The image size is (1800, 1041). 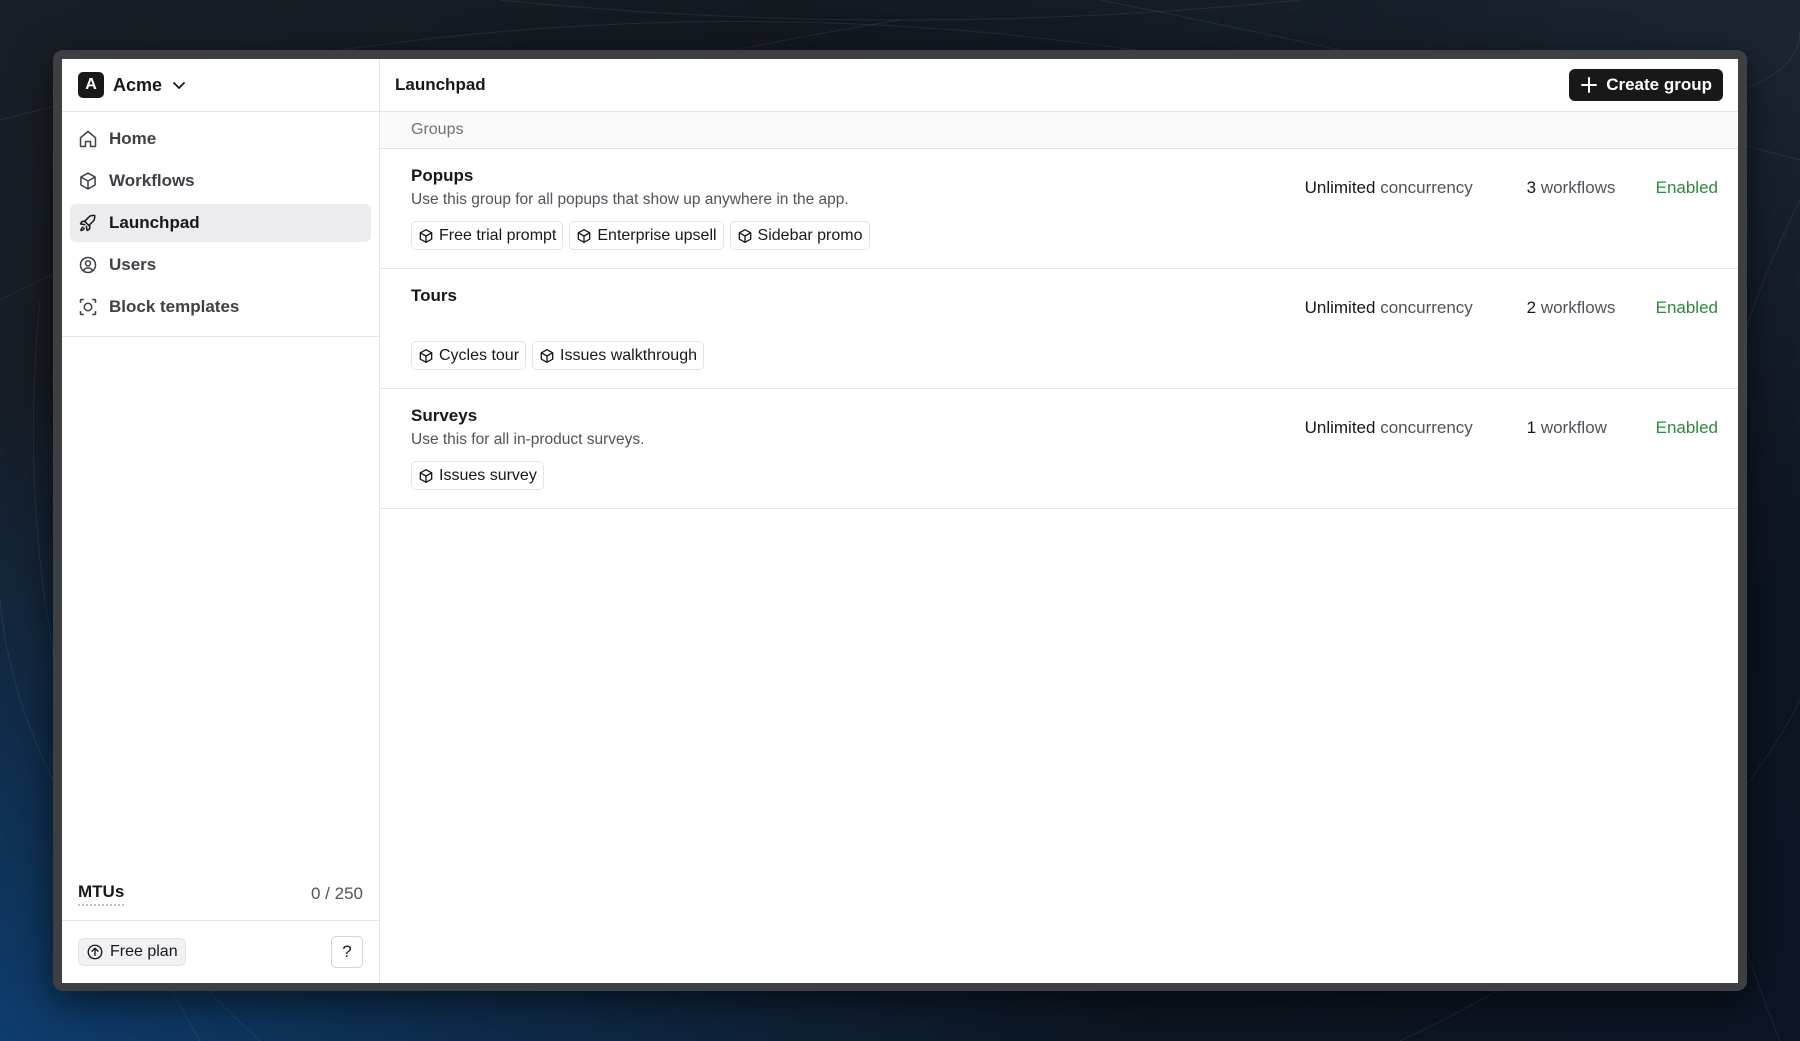 I want to click on group-name: Popups, so click(x=442, y=175).